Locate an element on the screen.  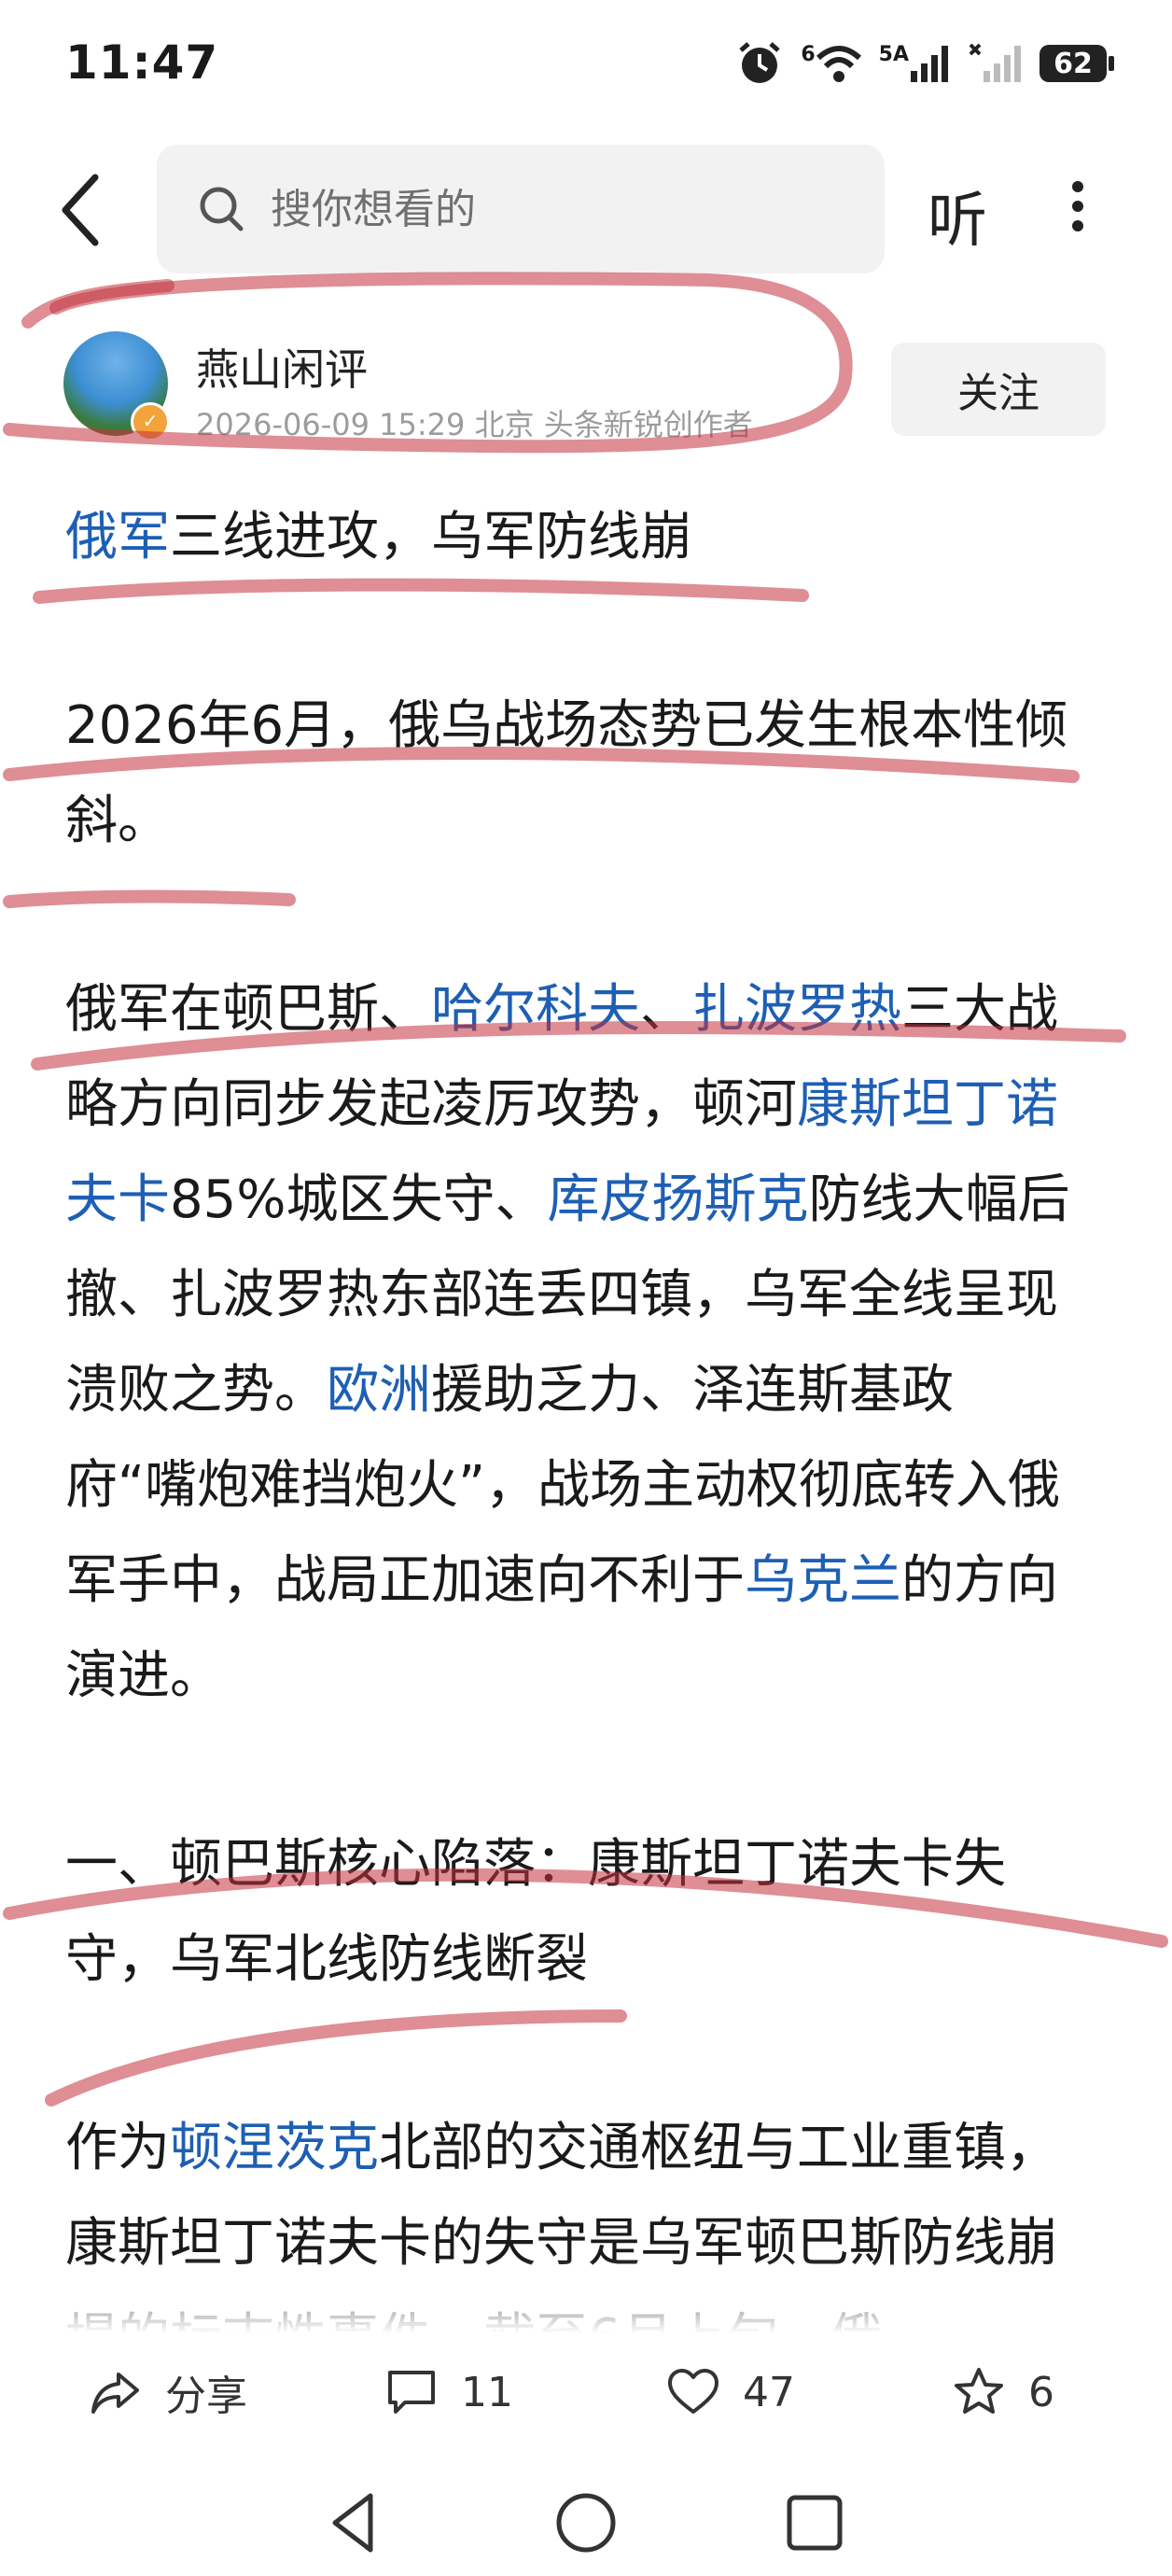
more-options-icon is located at coordinates (1077, 210).